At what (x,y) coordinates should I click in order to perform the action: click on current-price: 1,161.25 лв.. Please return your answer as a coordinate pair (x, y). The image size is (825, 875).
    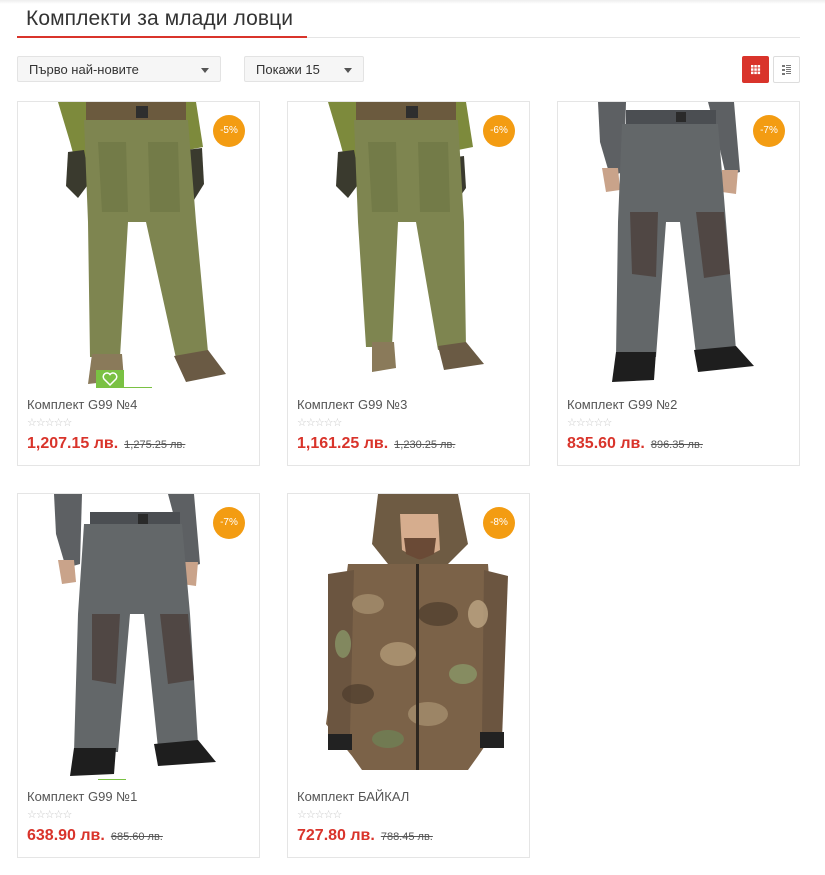
    Looking at the image, I should click on (343, 443).